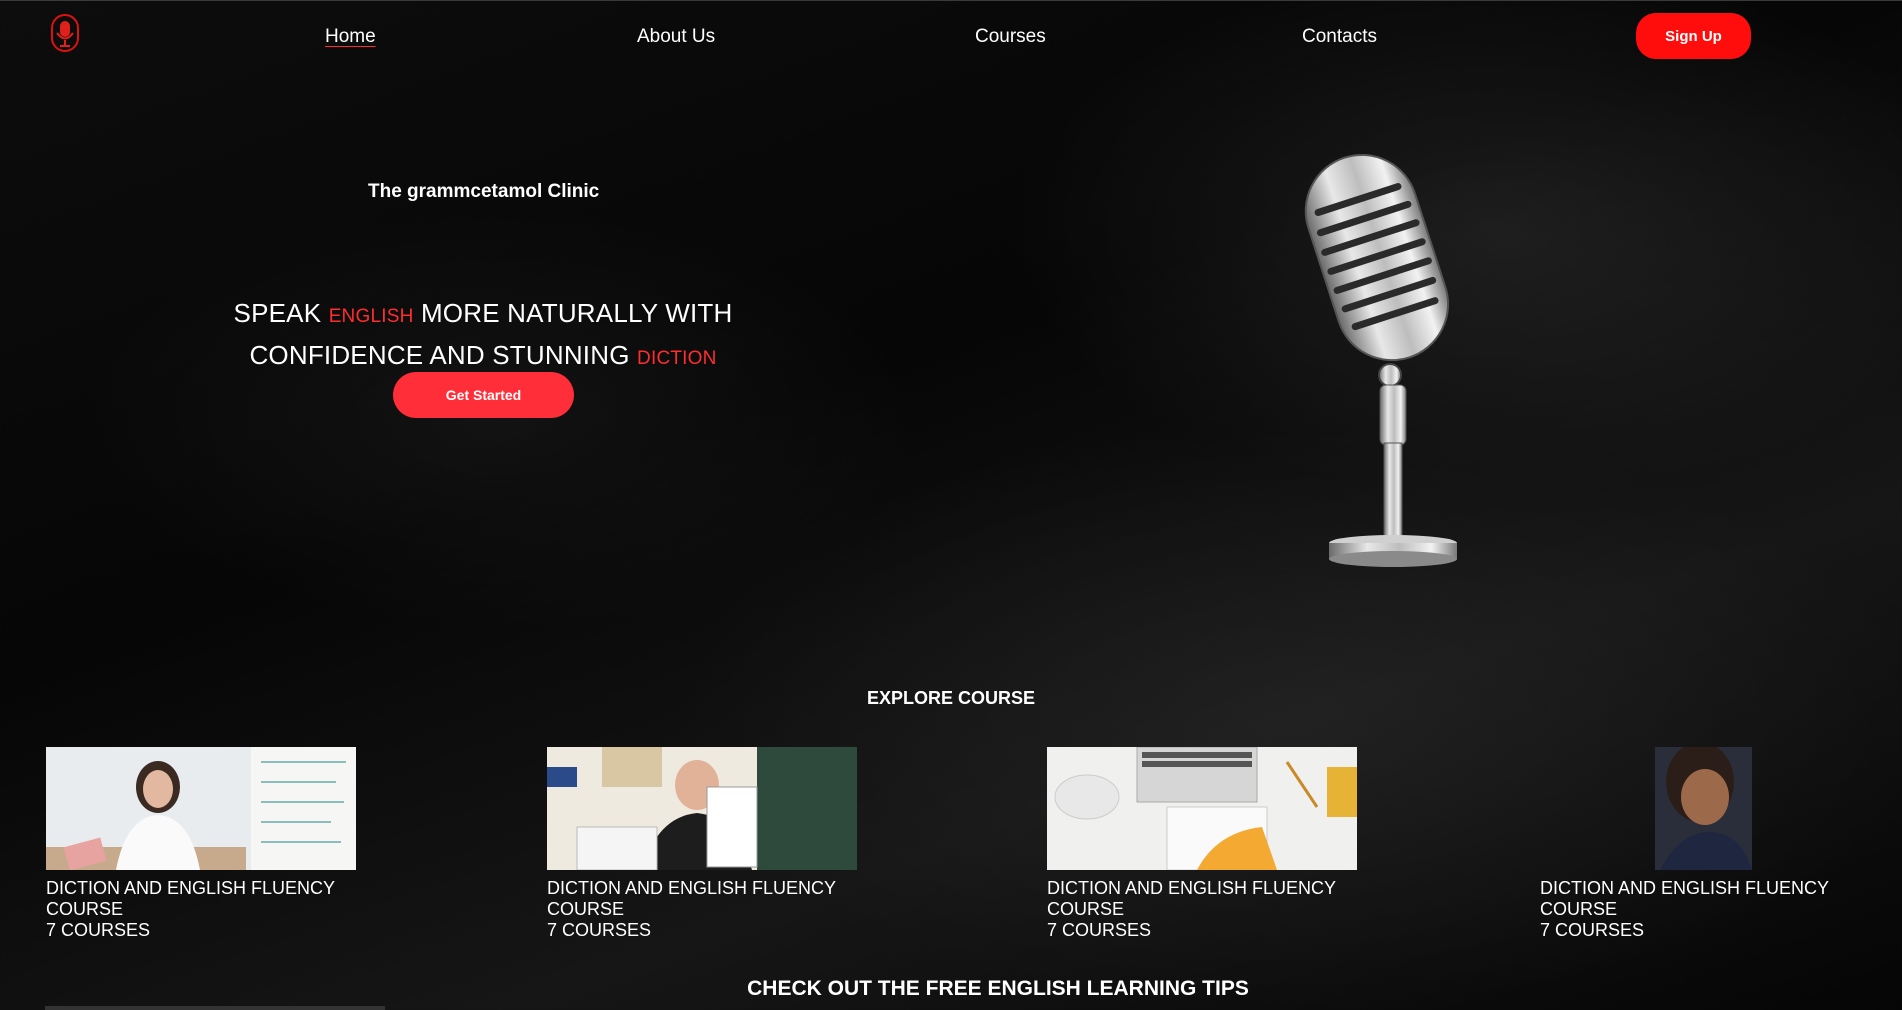 This screenshot has width=1902, height=1010. Describe the element at coordinates (281, 313) in the screenshot. I see `headline-part: SPEAK` at that location.